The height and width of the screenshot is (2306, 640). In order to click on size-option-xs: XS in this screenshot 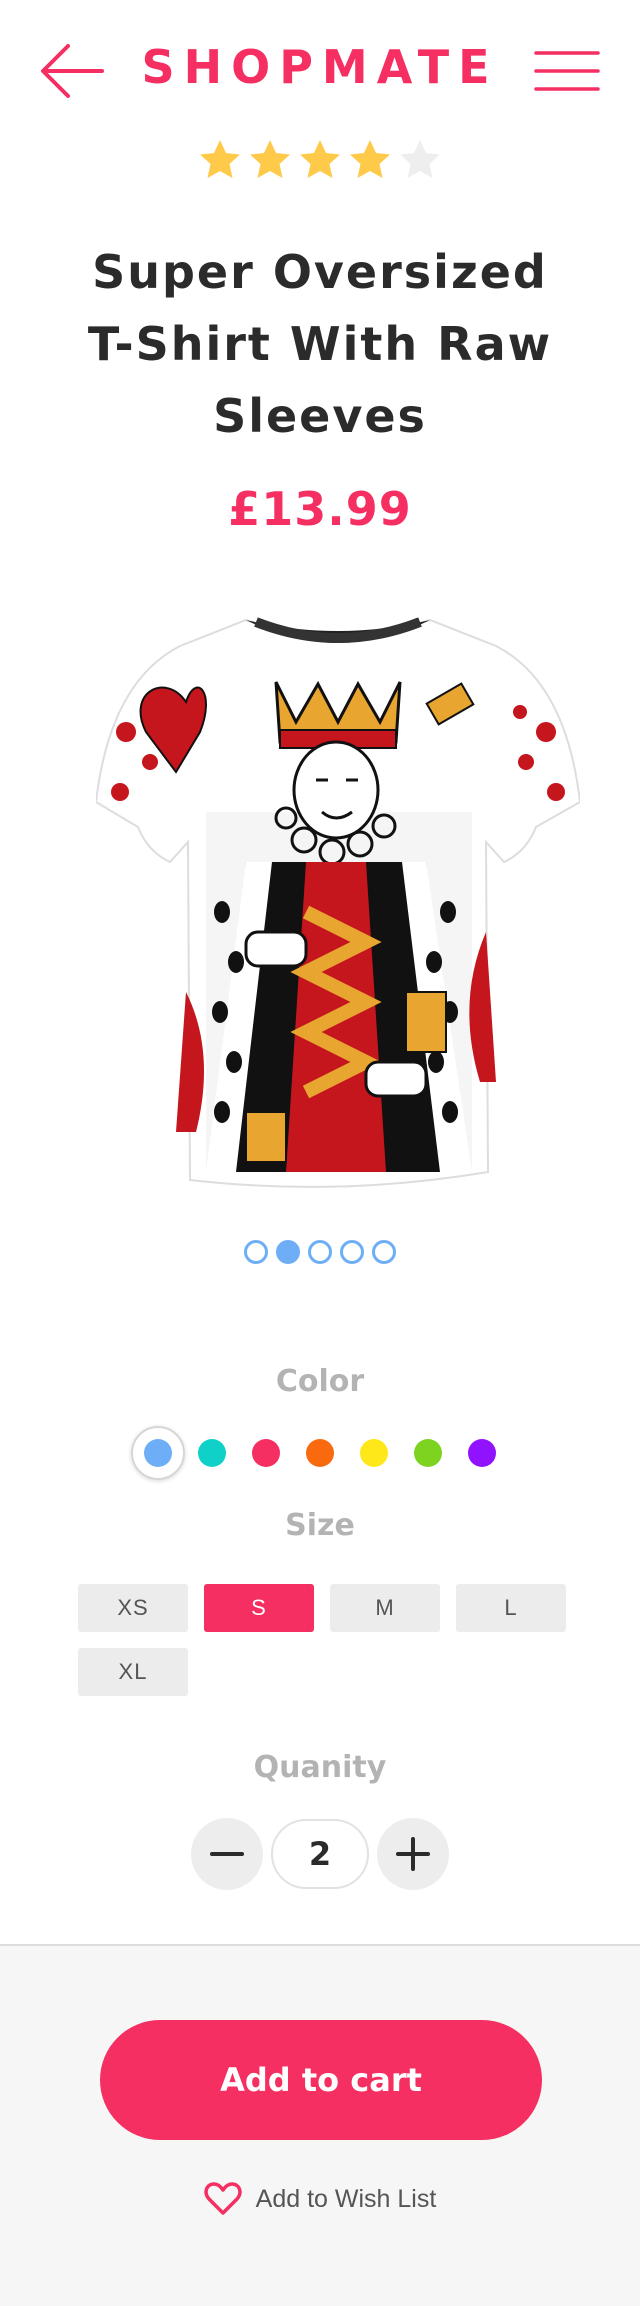, I will do `click(133, 1608)`.